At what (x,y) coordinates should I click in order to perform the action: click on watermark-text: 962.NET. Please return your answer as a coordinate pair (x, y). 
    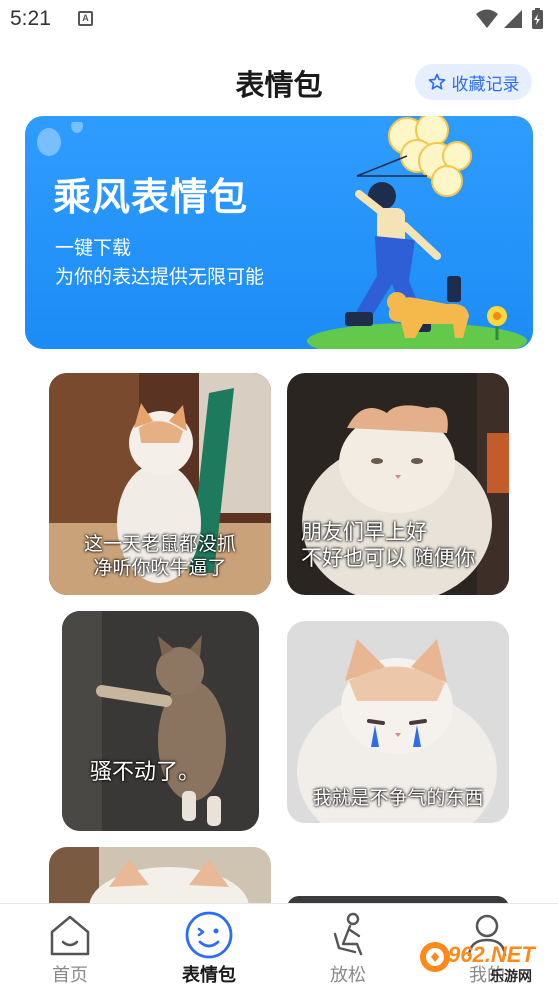
    Looking at the image, I should click on (491, 954).